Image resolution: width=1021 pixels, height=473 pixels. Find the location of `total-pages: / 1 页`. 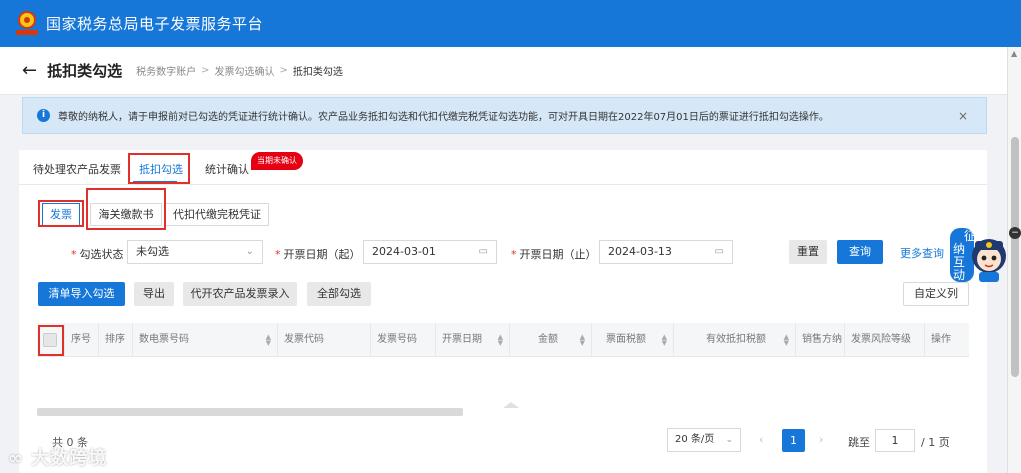

total-pages: / 1 页 is located at coordinates (935, 442).